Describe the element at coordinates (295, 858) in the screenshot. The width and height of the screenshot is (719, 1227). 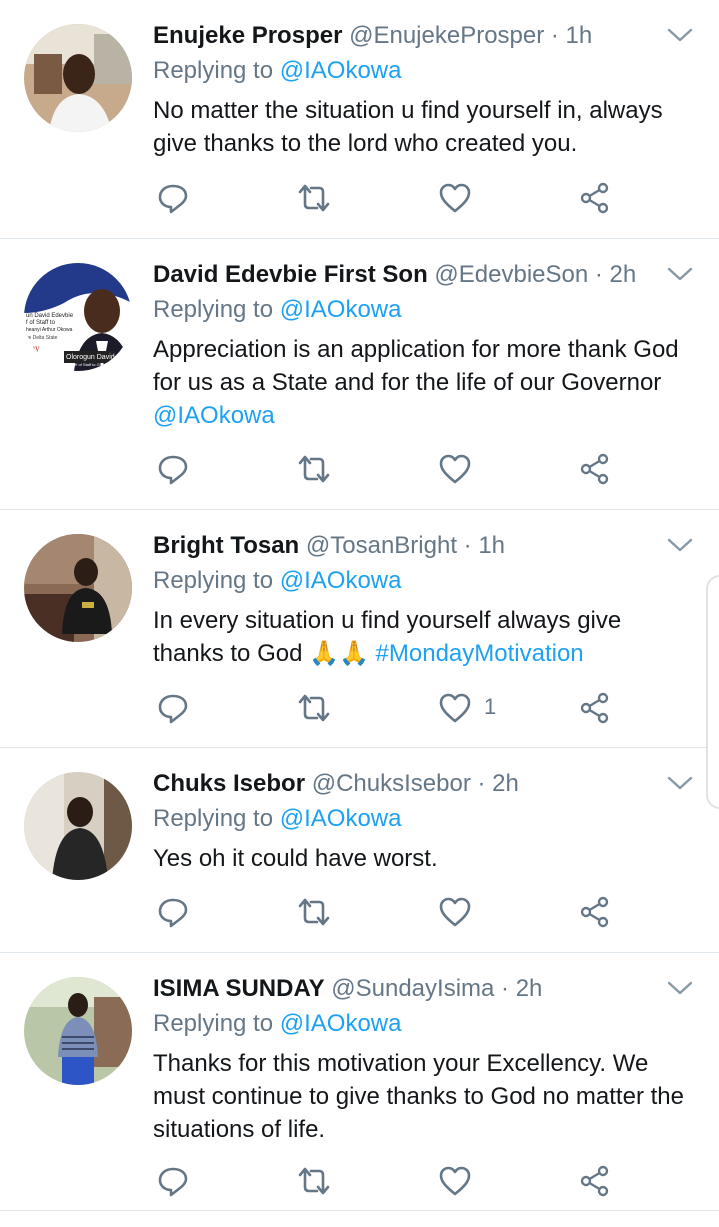
I see `tweet-text: Yes oh it could have worst.` at that location.